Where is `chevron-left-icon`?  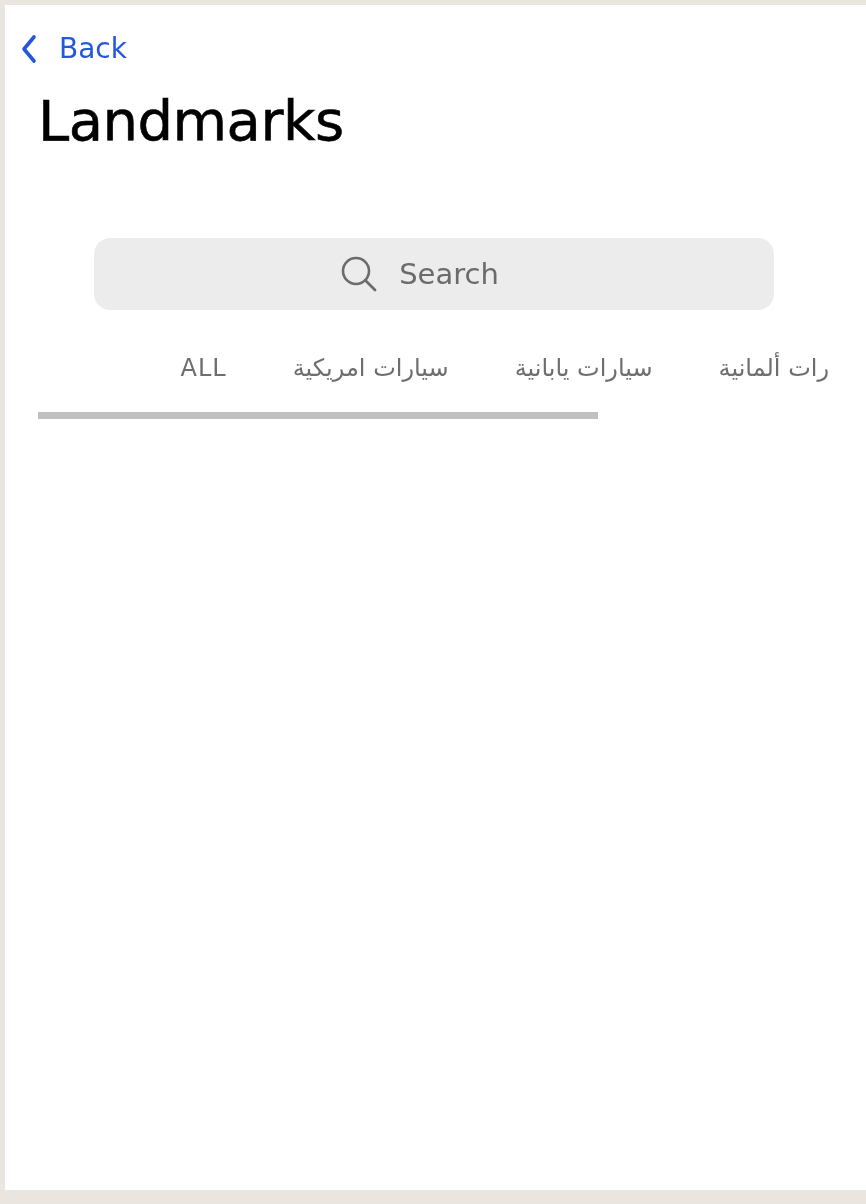
chevron-left-icon is located at coordinates (29, 48).